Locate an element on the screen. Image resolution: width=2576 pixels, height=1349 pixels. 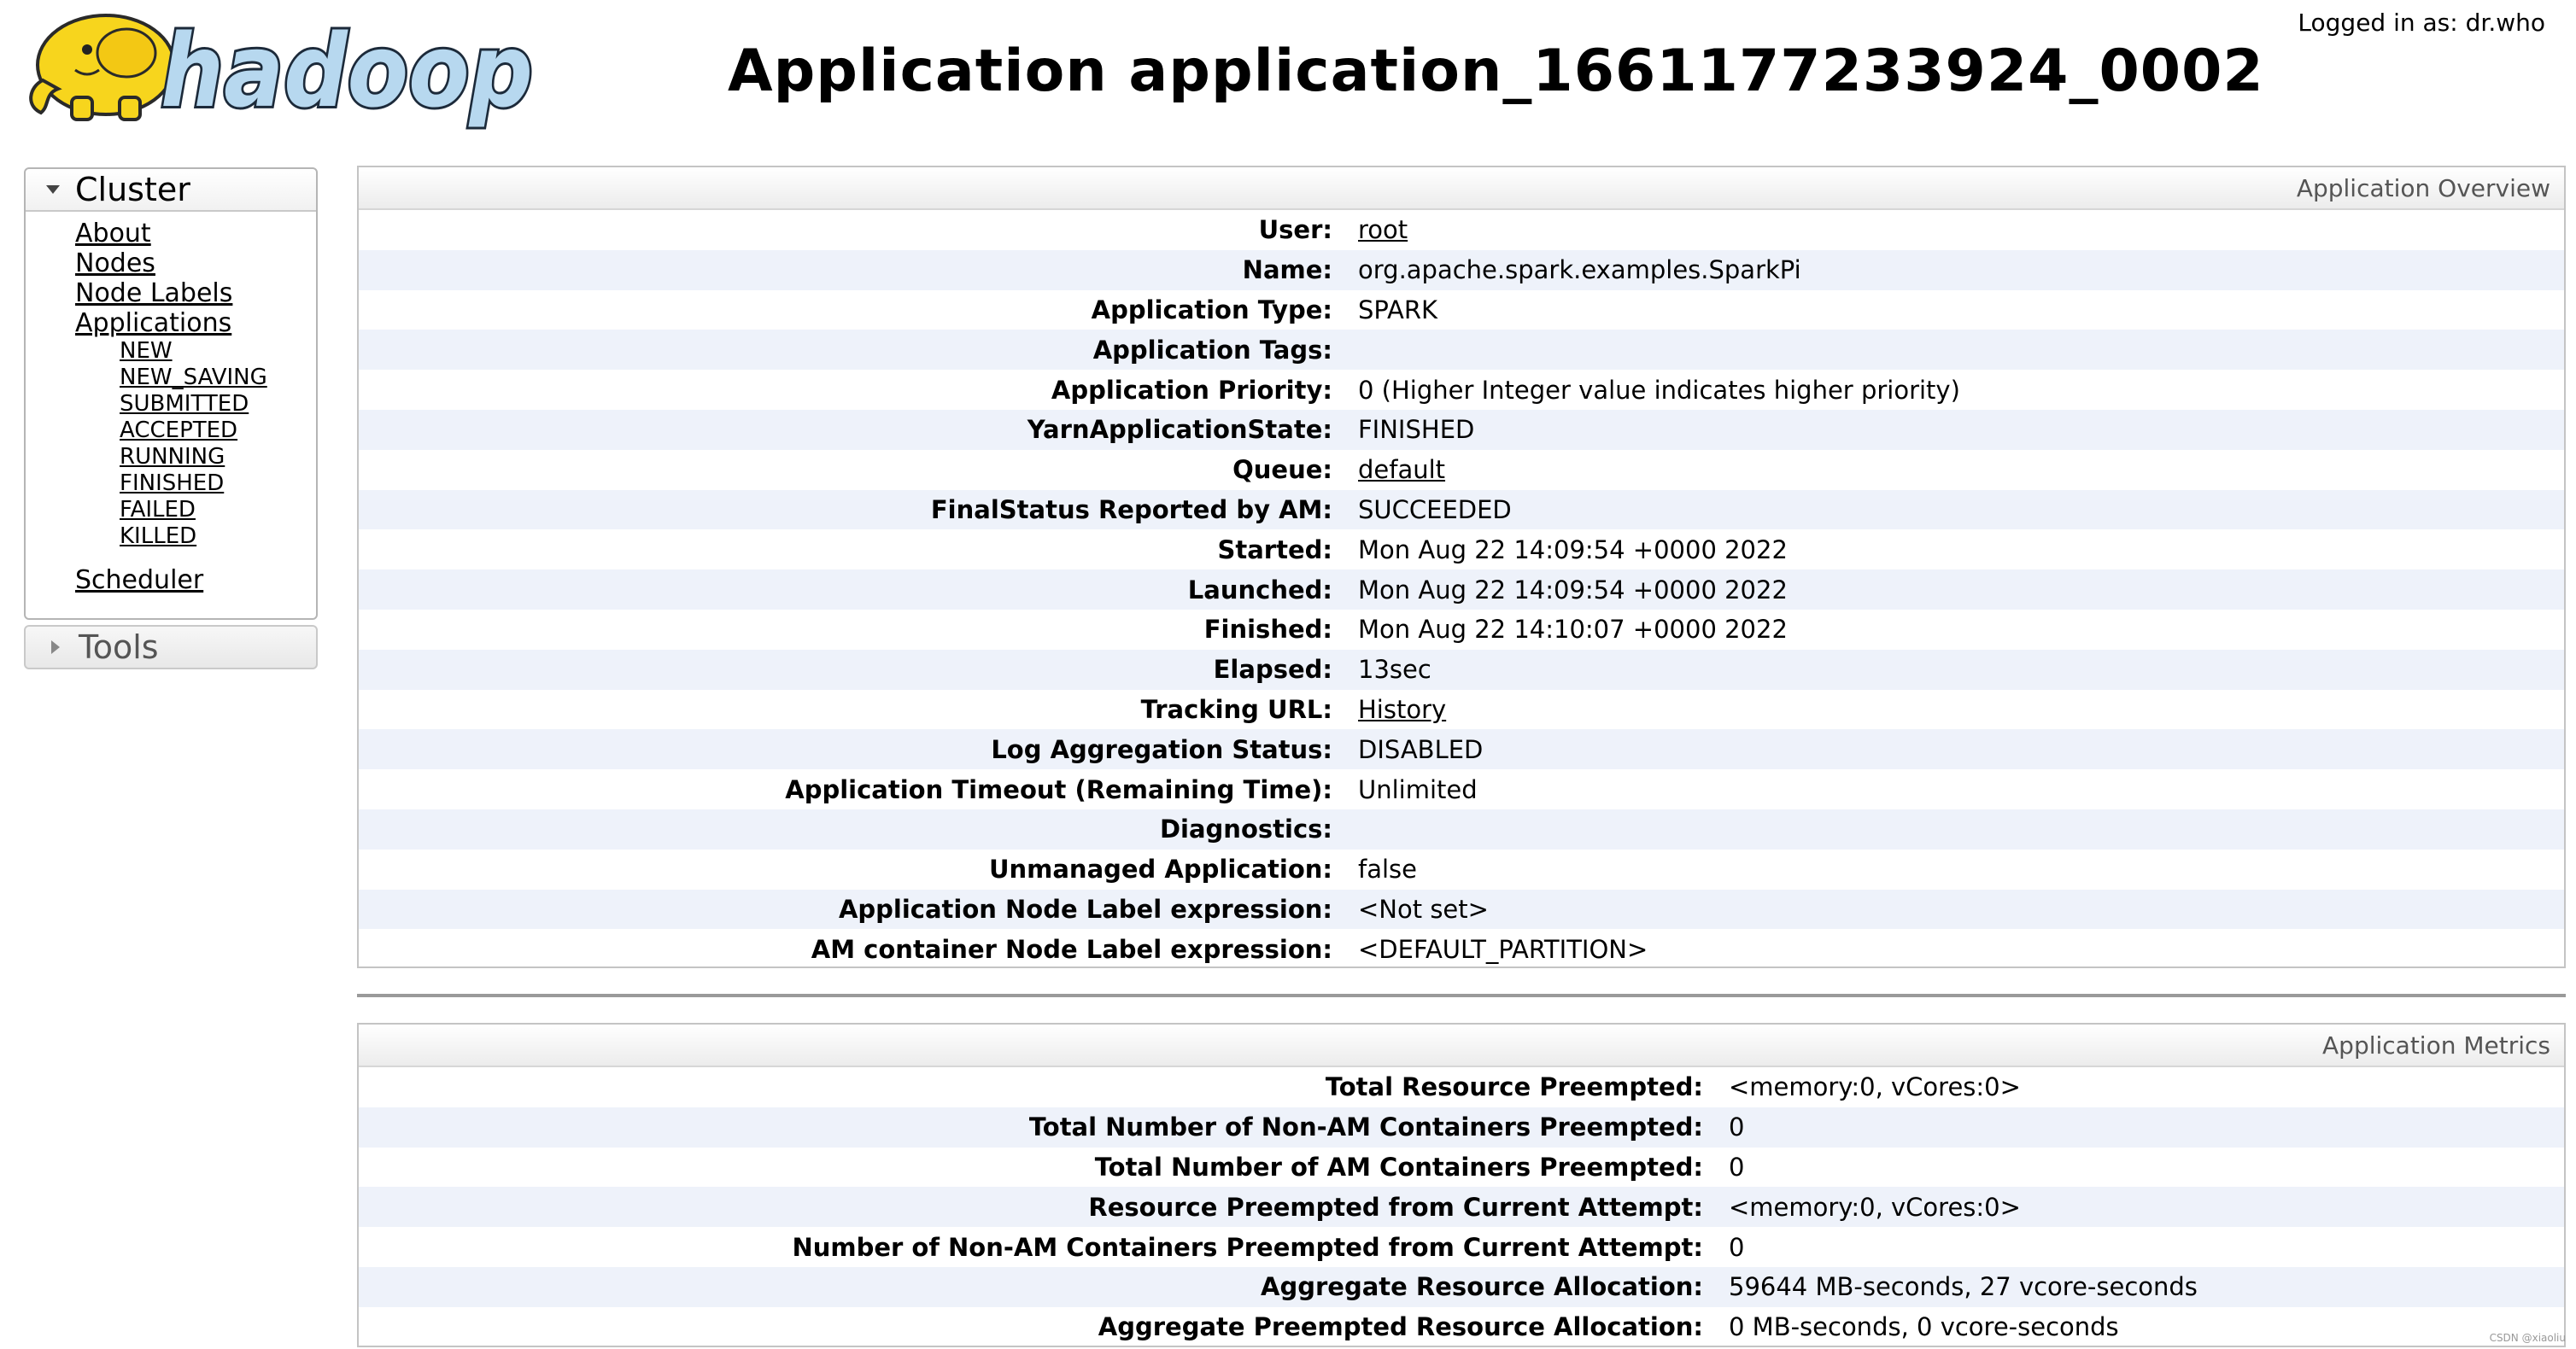
field-value: Unlimited is located at coordinates (1418, 789).